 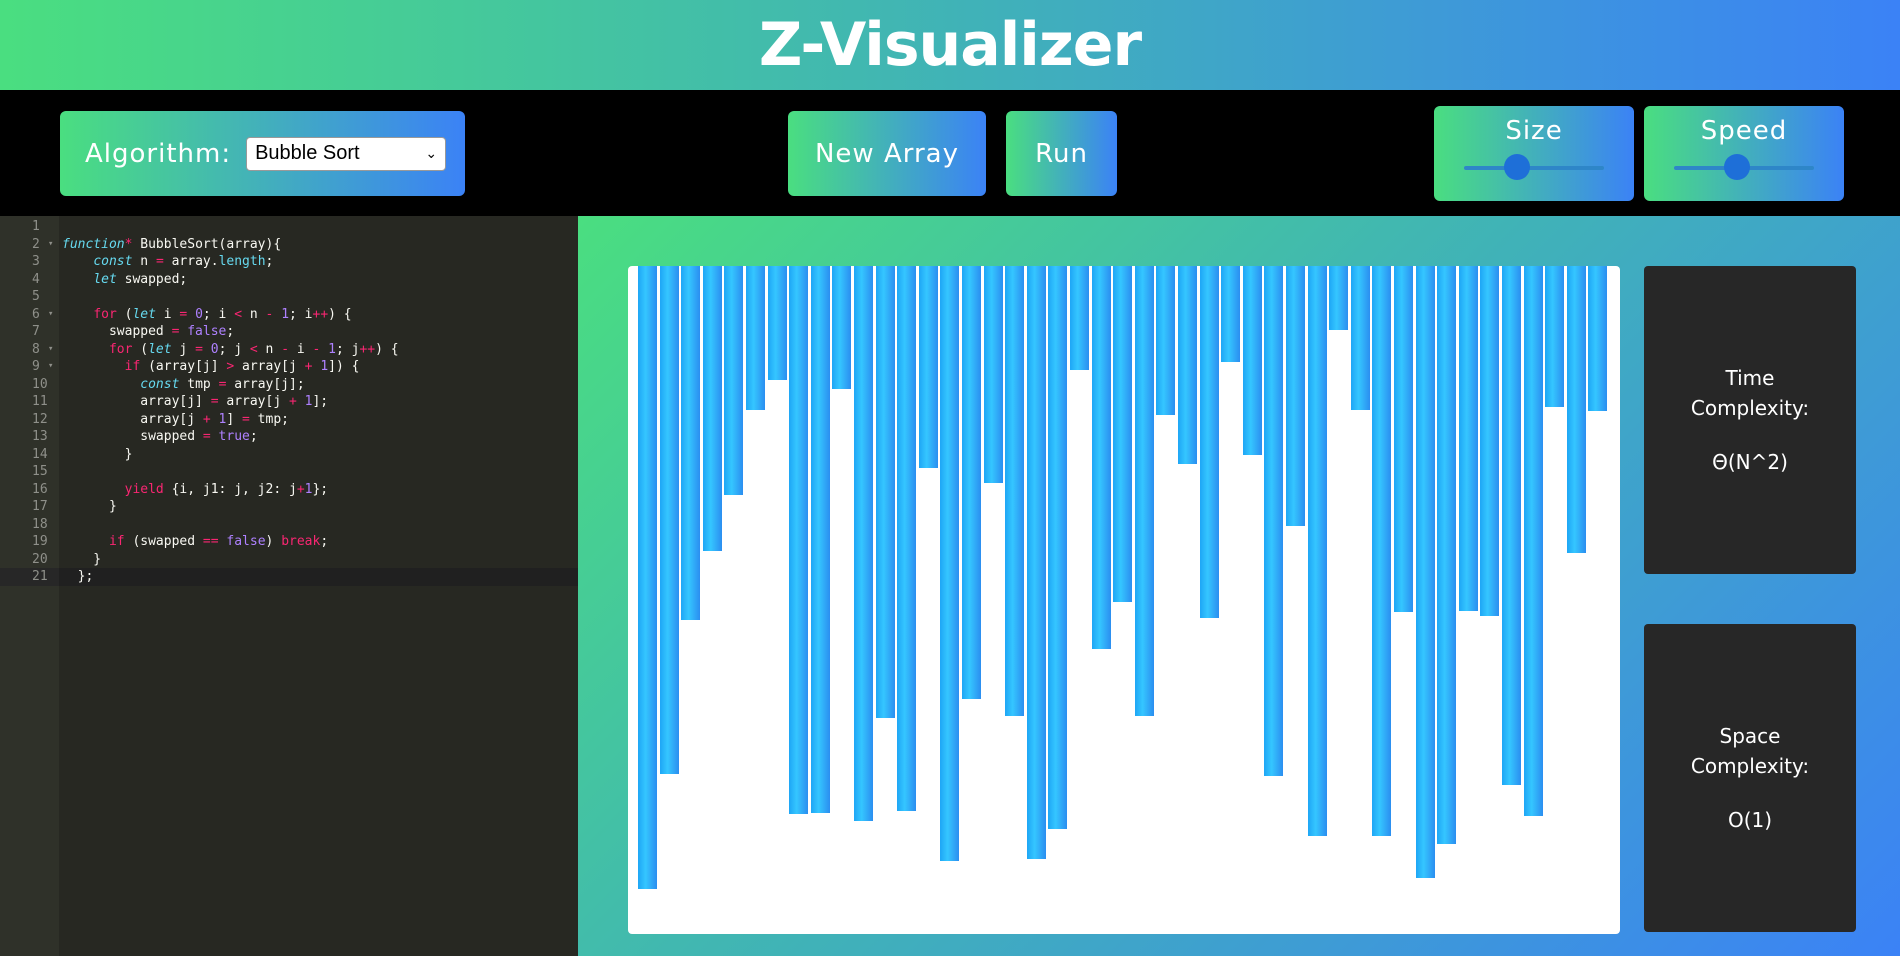 I want to click on size-control: Size, so click(x=1534, y=153).